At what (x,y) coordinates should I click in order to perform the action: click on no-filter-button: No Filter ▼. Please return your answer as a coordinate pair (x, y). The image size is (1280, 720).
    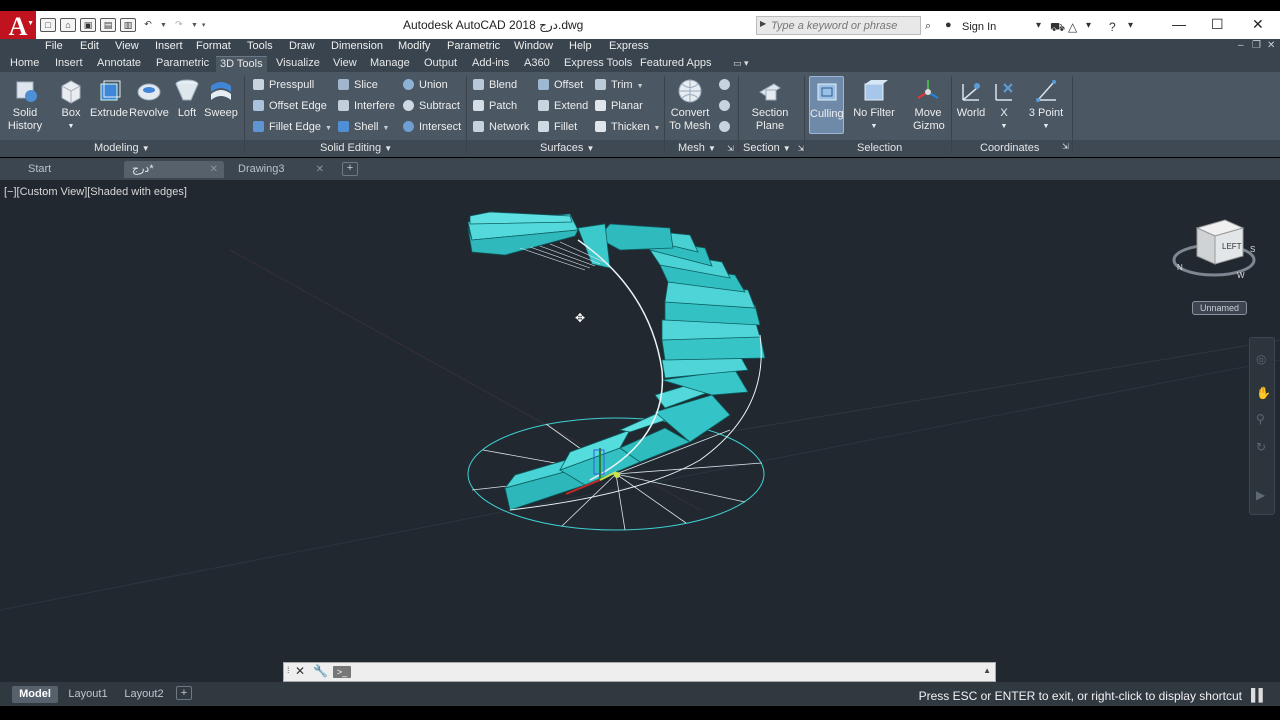
    Looking at the image, I should click on (874, 105).